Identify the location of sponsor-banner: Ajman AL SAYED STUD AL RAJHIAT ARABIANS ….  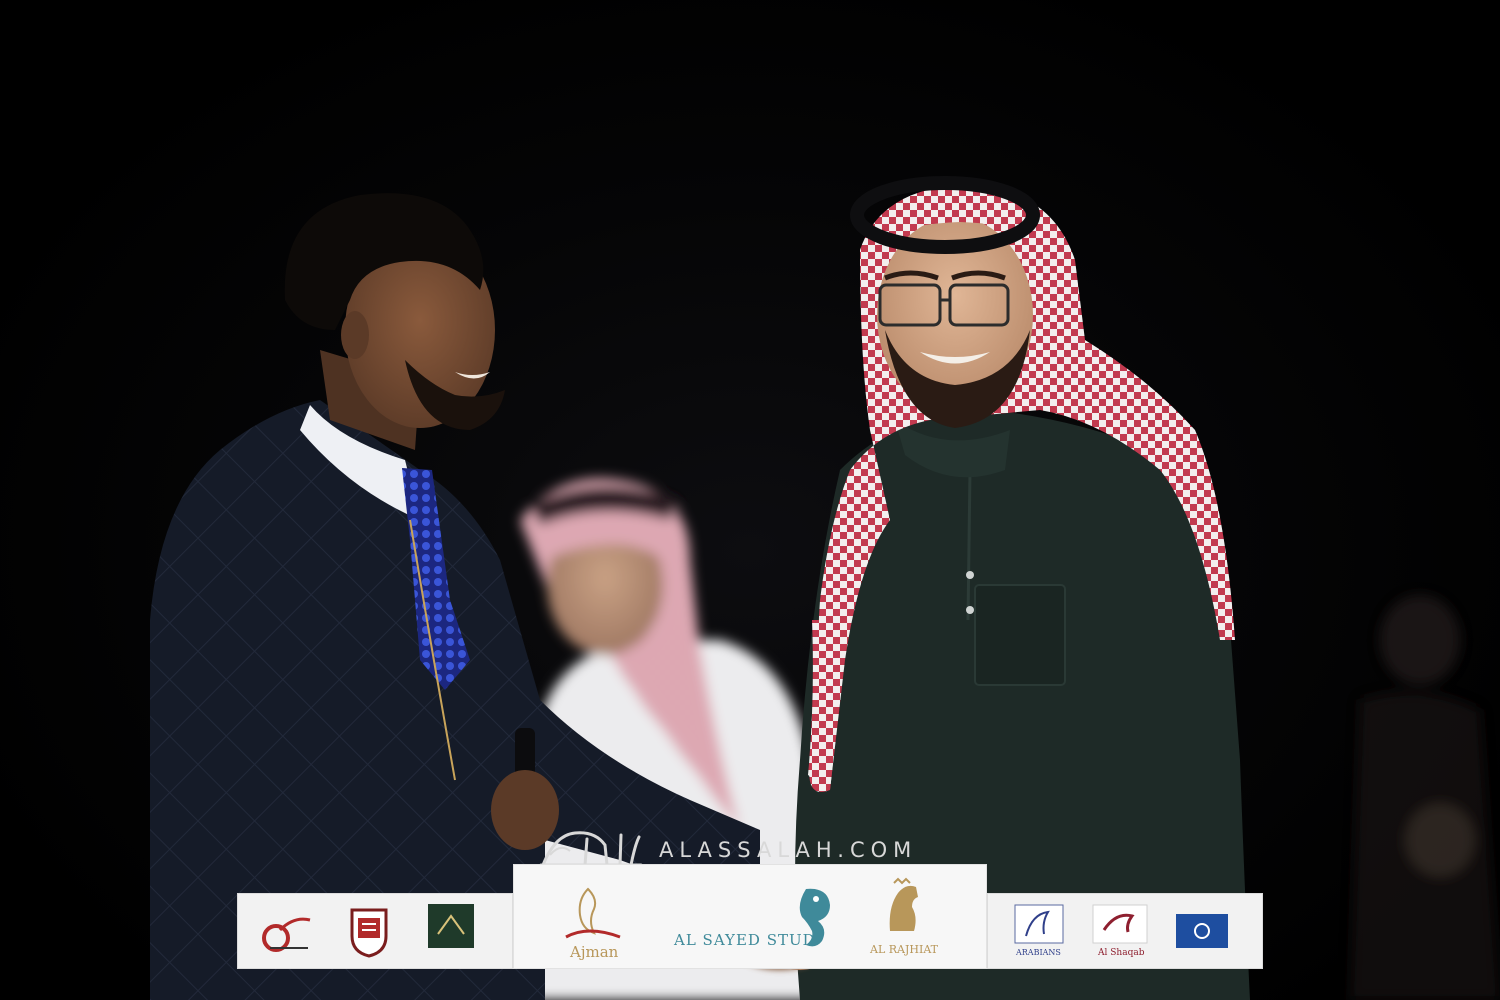
(750, 916).